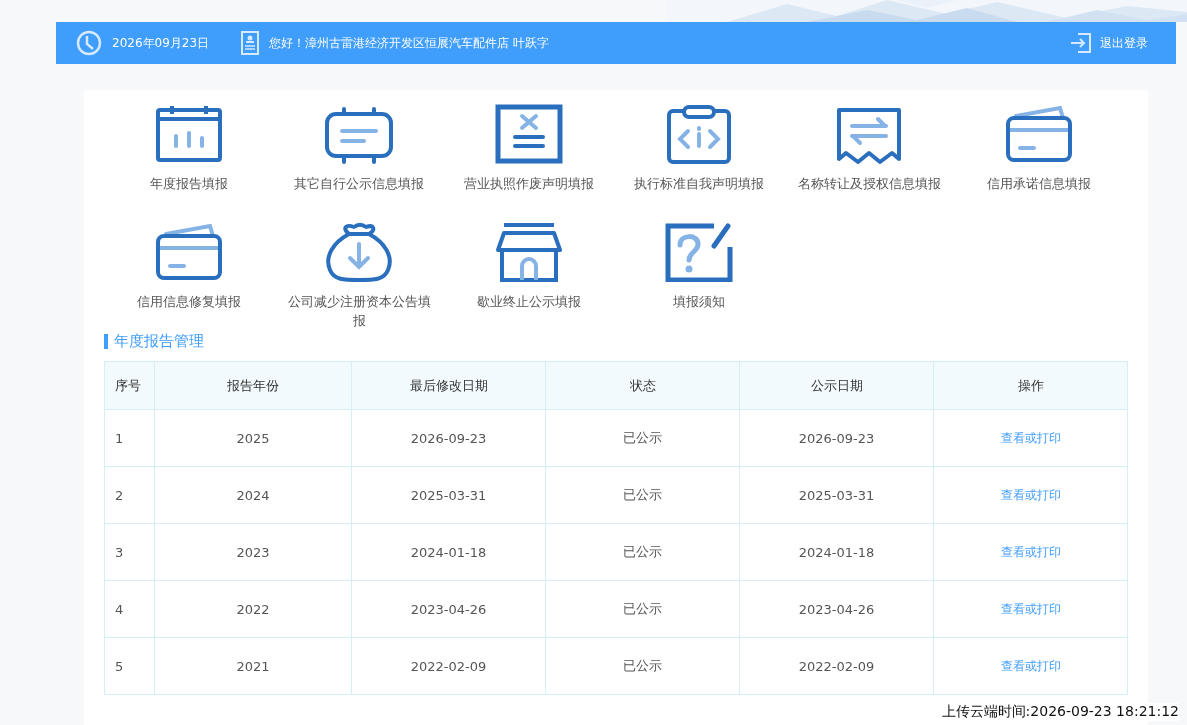  Describe the element at coordinates (529, 301) in the screenshot. I see `shortcut-link: 歇业终止公示填报` at that location.